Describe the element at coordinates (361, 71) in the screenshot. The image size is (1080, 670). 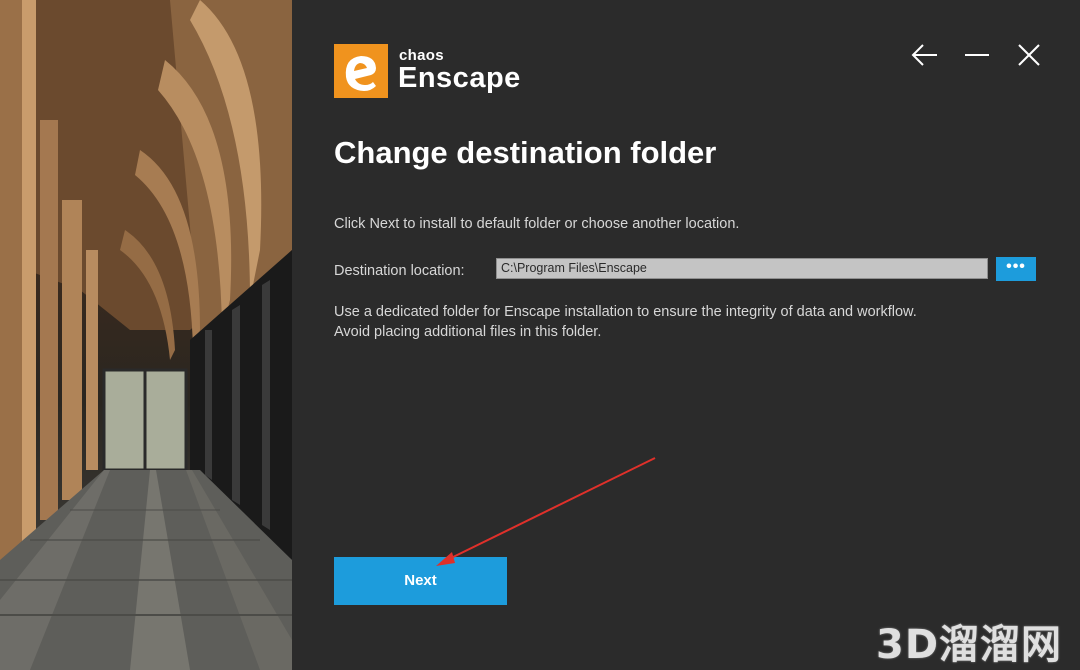
I see `enscape-logo-icon` at that location.